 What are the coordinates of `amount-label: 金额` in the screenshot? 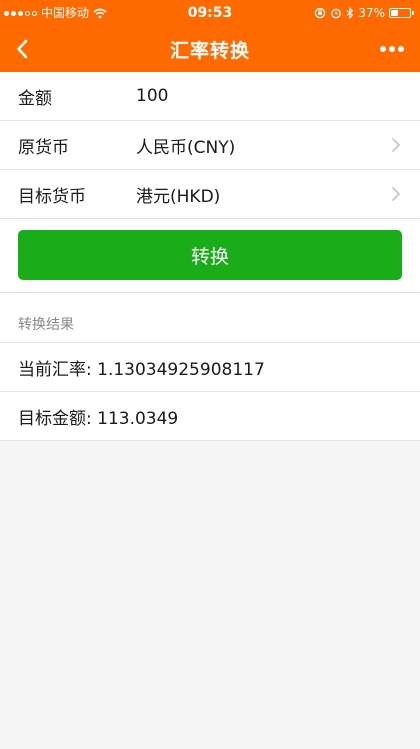 It's located at (35, 98).